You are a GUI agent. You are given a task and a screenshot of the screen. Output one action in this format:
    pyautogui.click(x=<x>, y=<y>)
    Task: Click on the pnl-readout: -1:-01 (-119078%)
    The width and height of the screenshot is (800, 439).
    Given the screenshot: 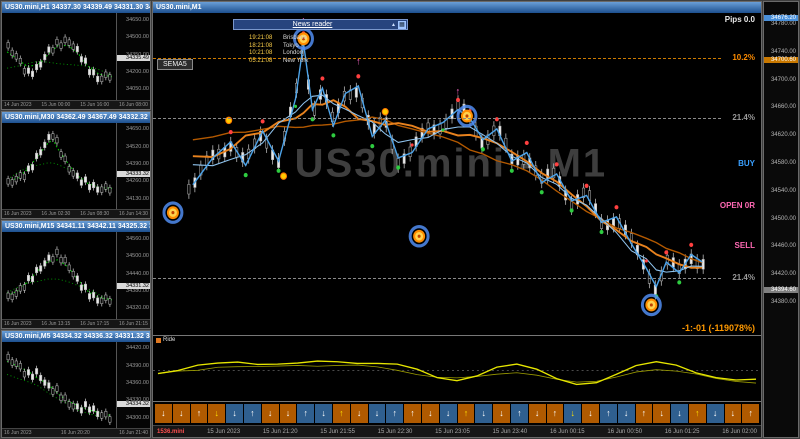 What is the action you would take?
    pyautogui.click(x=718, y=328)
    